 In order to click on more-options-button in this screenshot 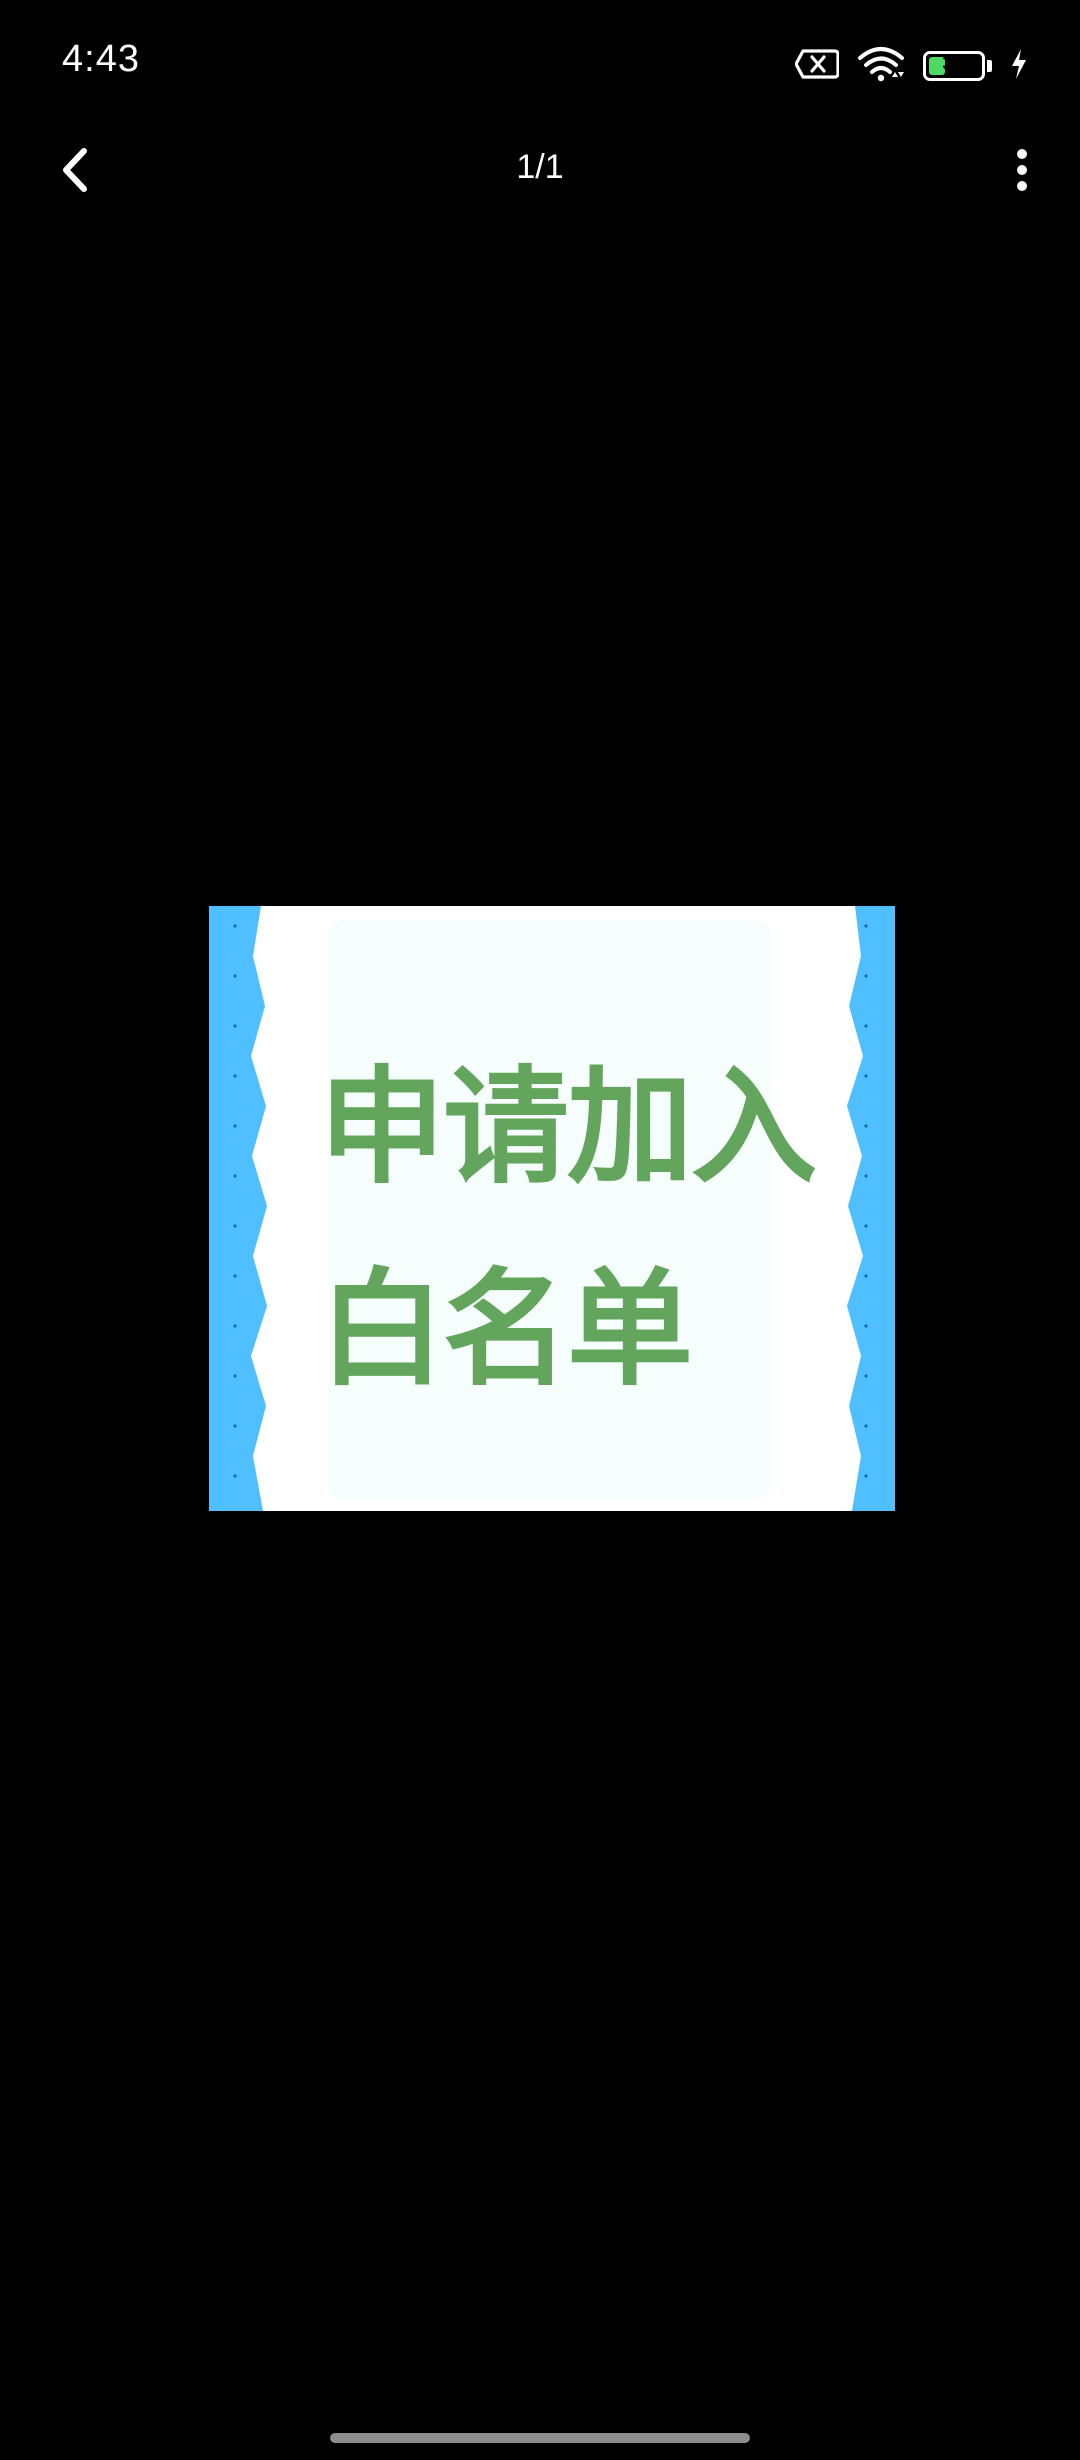, I will do `click(1022, 170)`.